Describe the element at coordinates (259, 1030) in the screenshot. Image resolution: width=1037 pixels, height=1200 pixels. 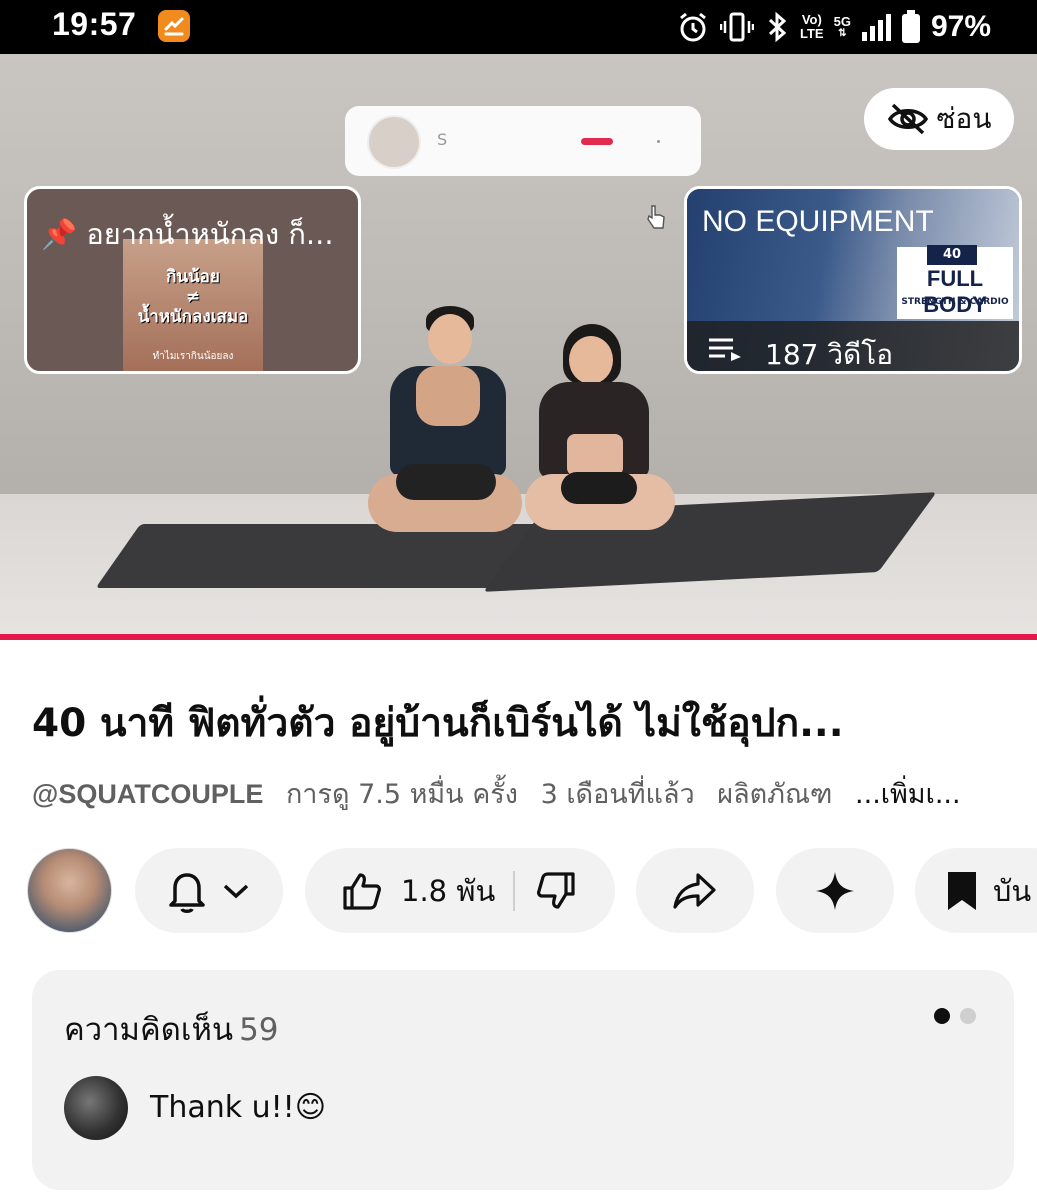
I see `comments-count: 59` at that location.